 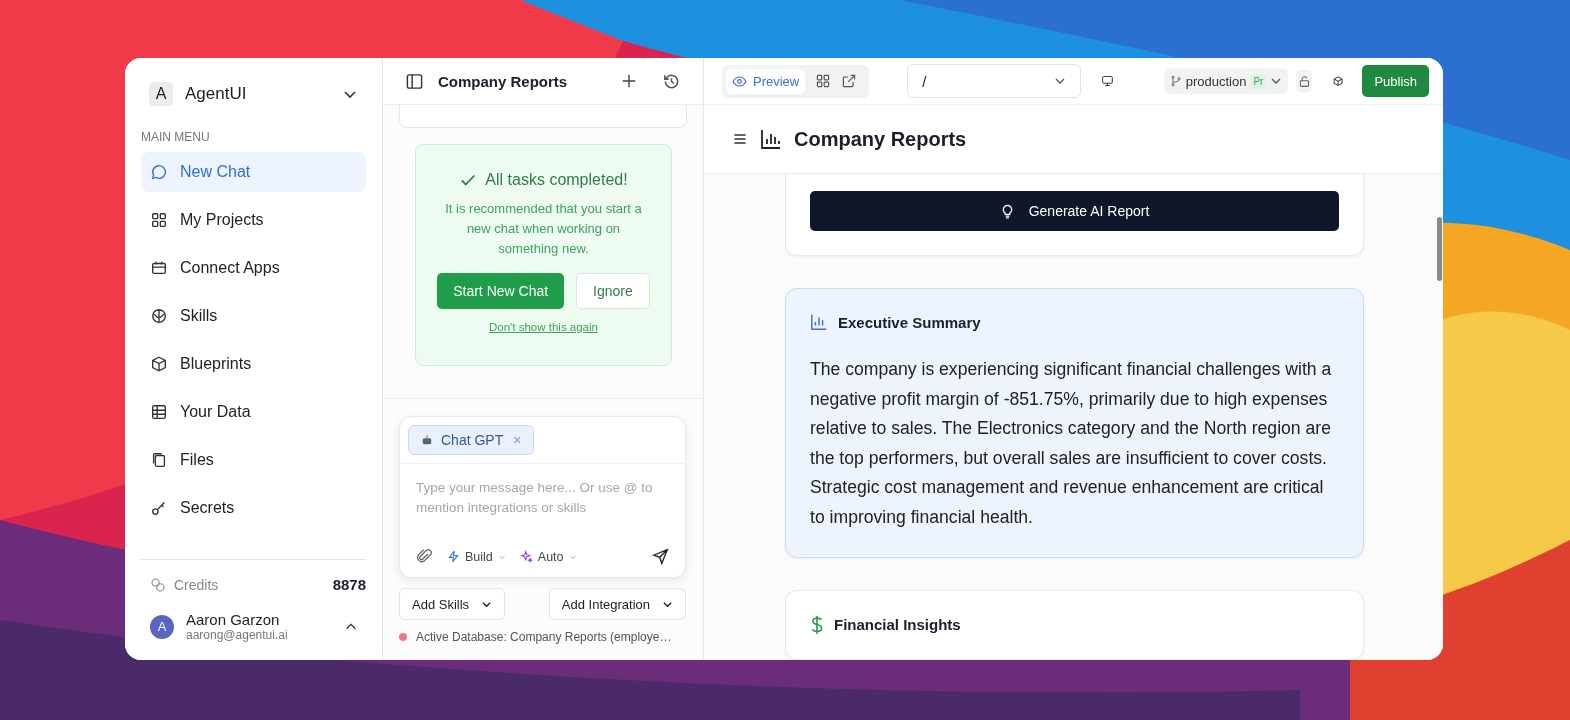 What do you see at coordinates (739, 81) in the screenshot?
I see `eye-icon` at bounding box center [739, 81].